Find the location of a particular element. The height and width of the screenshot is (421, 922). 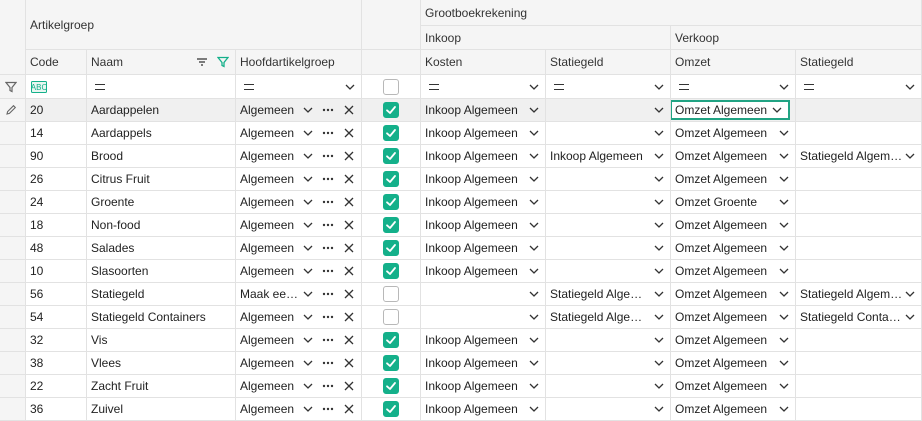

row-11-sout-cell is located at coordinates (859, 363).